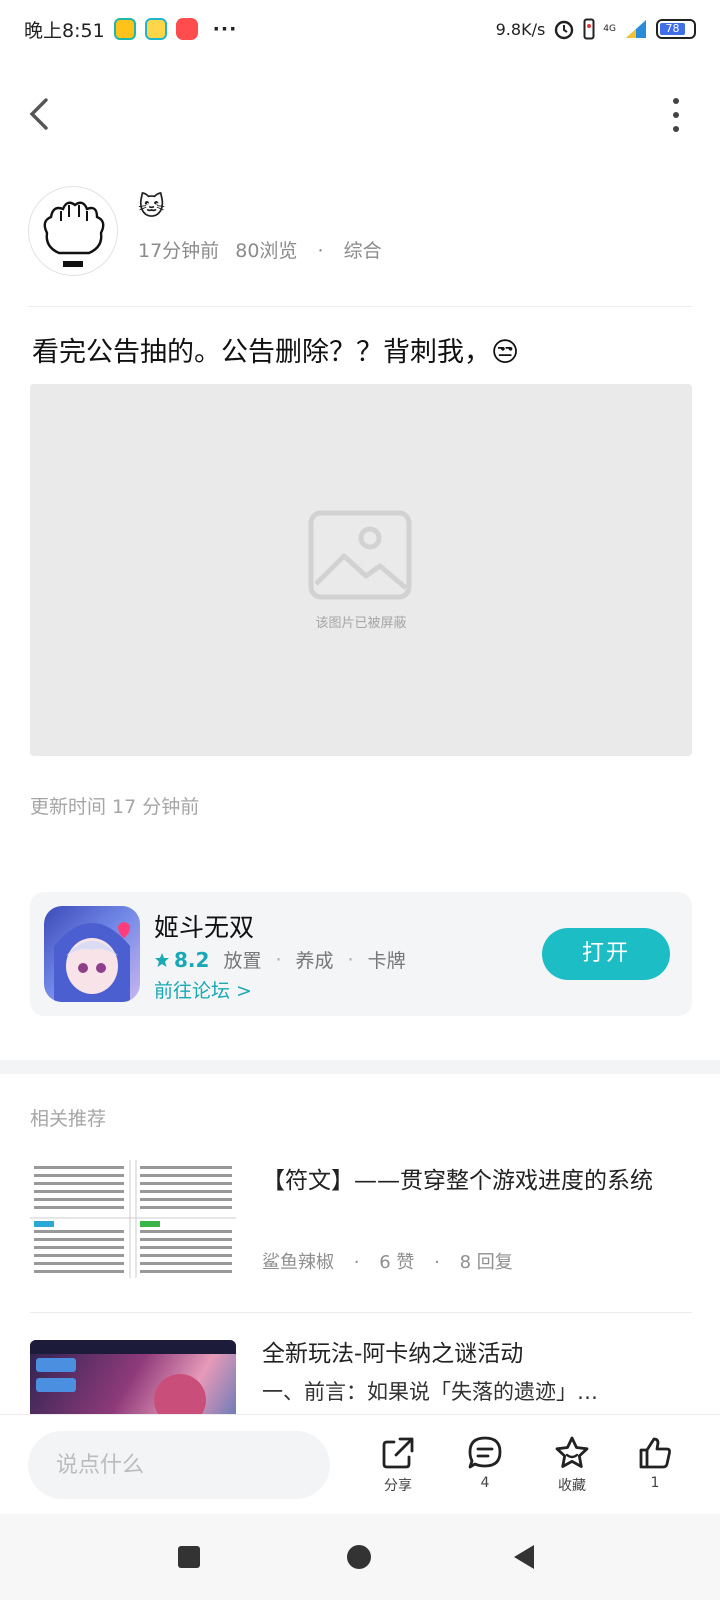 The height and width of the screenshot is (1600, 720). Describe the element at coordinates (609, 29) in the screenshot. I see `signal-type: 4G` at that location.